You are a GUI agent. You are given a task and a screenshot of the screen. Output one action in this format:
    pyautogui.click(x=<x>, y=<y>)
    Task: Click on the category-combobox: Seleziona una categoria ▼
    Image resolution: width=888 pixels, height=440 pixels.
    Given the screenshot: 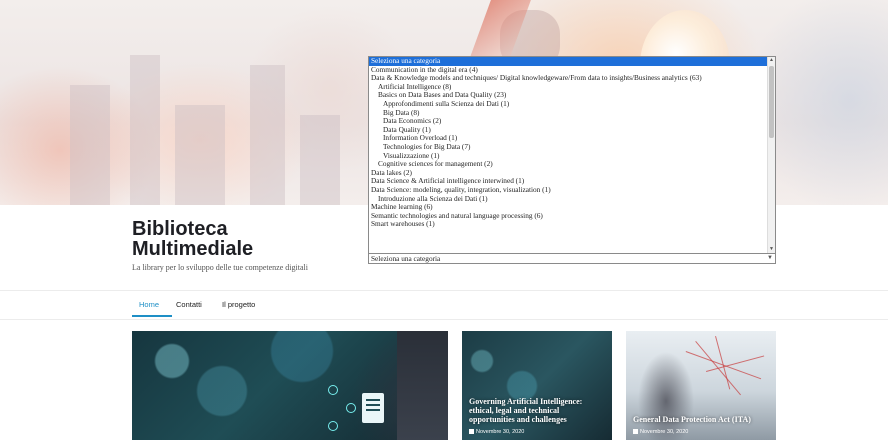 What is the action you would take?
    pyautogui.click(x=572, y=259)
    